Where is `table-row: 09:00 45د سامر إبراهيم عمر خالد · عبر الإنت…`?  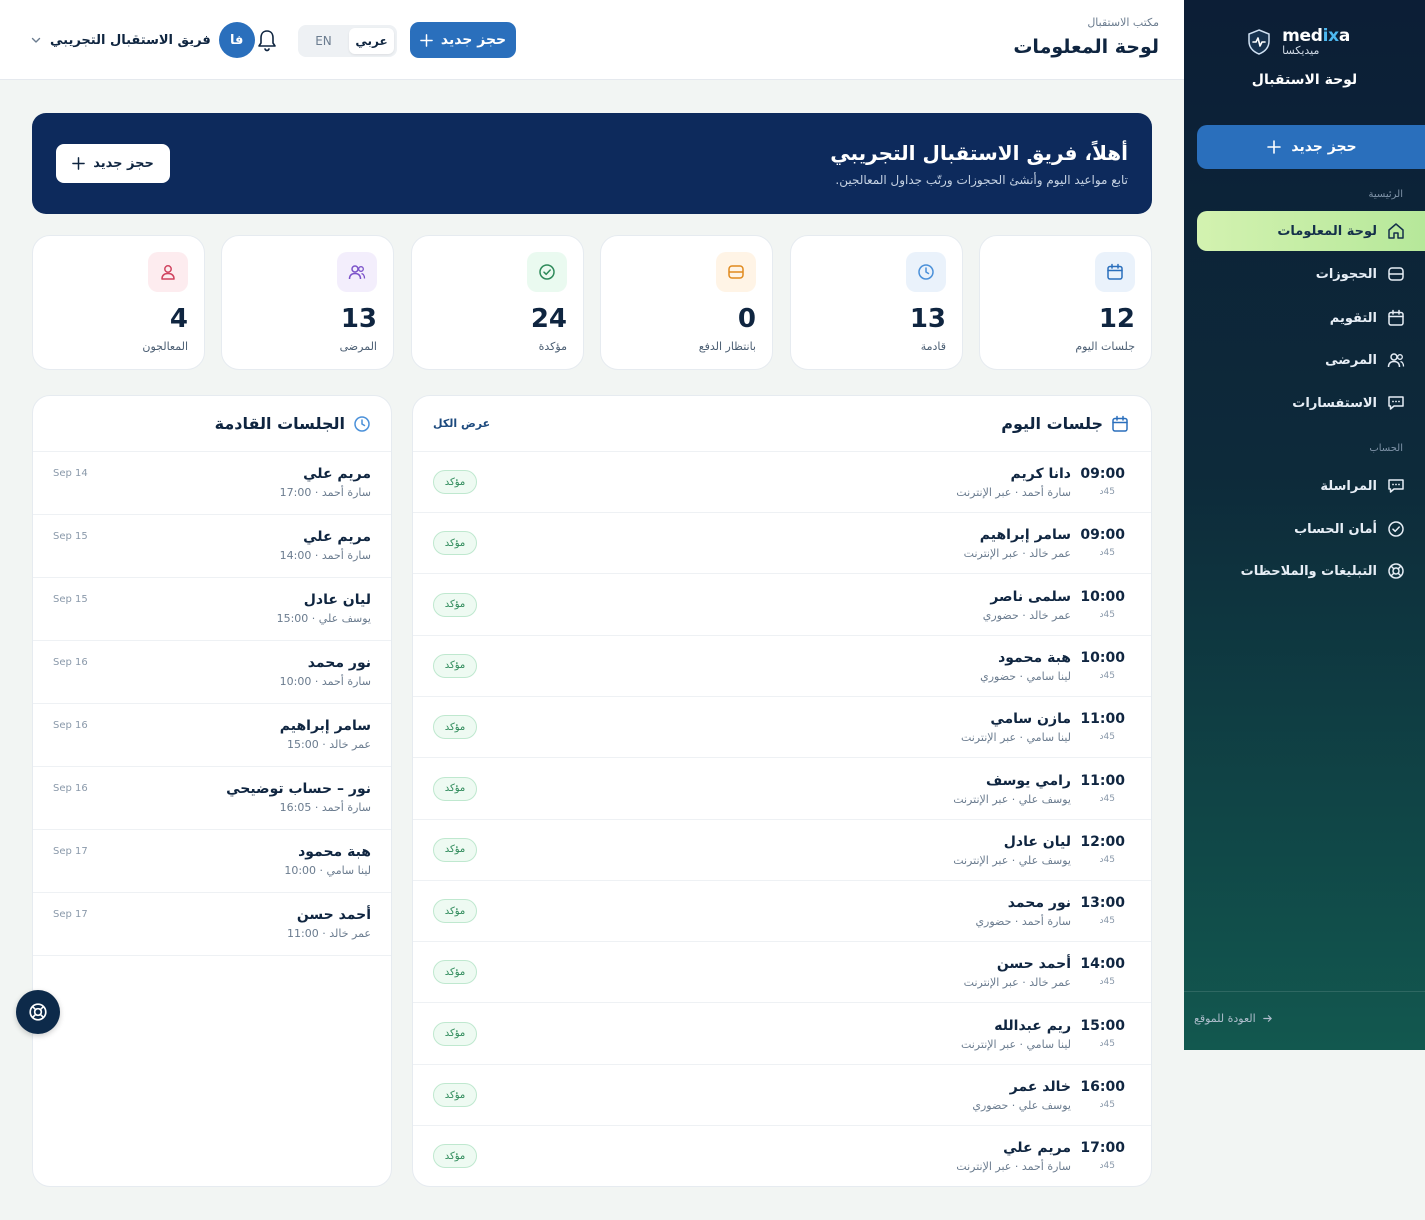
table-row: 09:00 45د سامر إبراهيم عمر خالد · عبر الإنت… is located at coordinates (782, 544).